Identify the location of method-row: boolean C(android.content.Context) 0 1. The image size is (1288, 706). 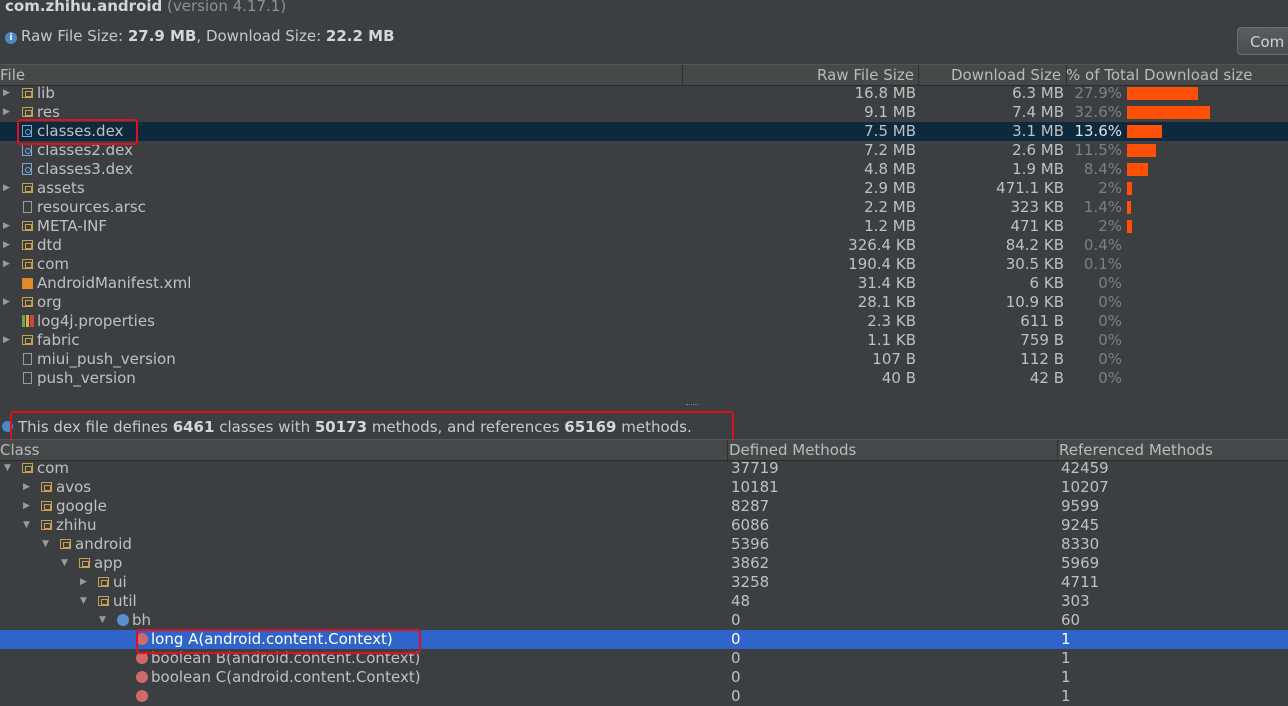
(644, 677).